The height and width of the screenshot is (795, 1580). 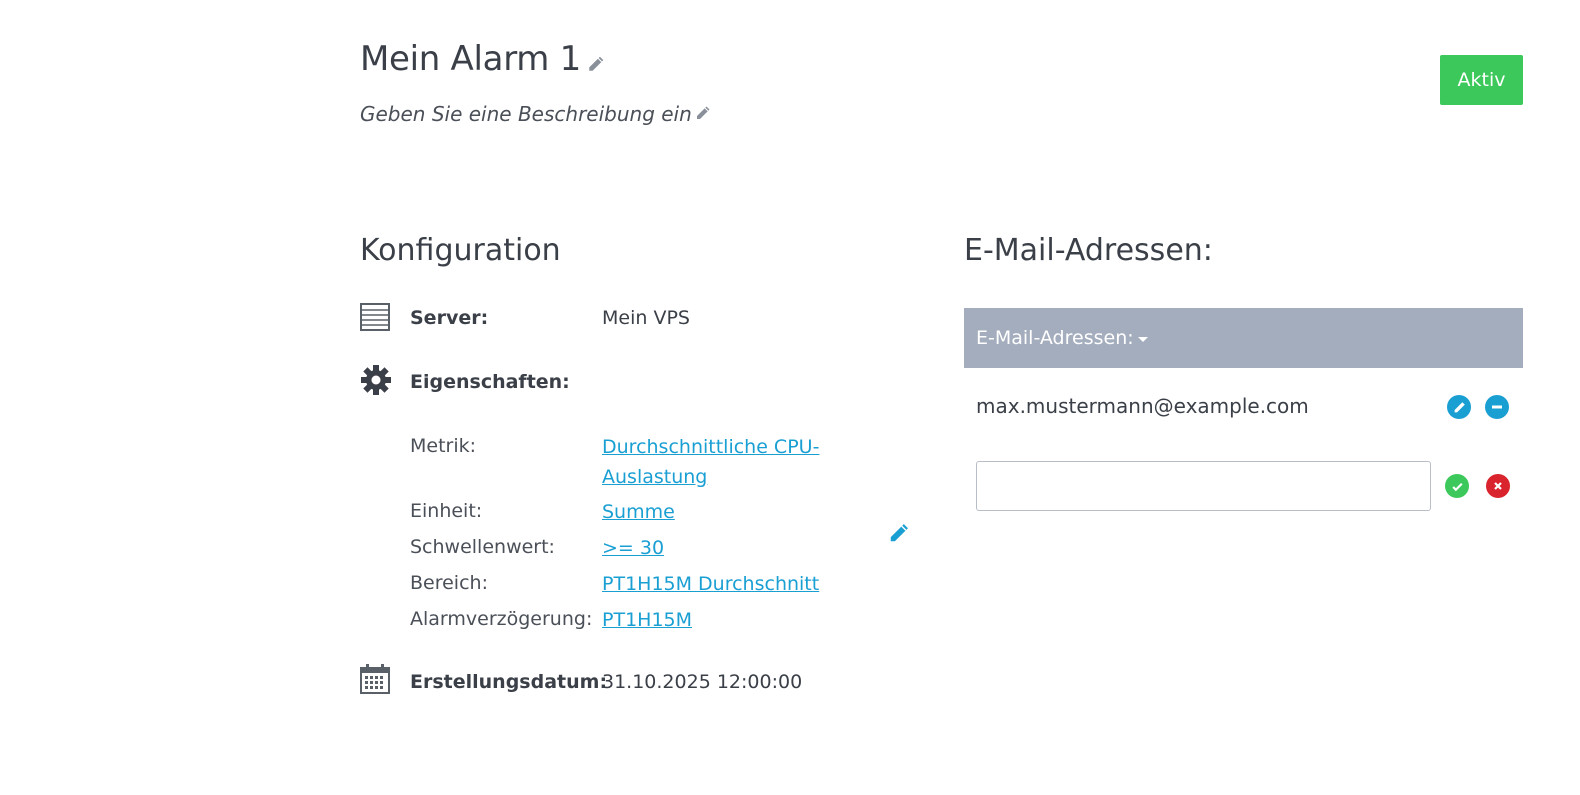 I want to click on email-header-label: E-Mail-Adressen:, so click(x=1055, y=338).